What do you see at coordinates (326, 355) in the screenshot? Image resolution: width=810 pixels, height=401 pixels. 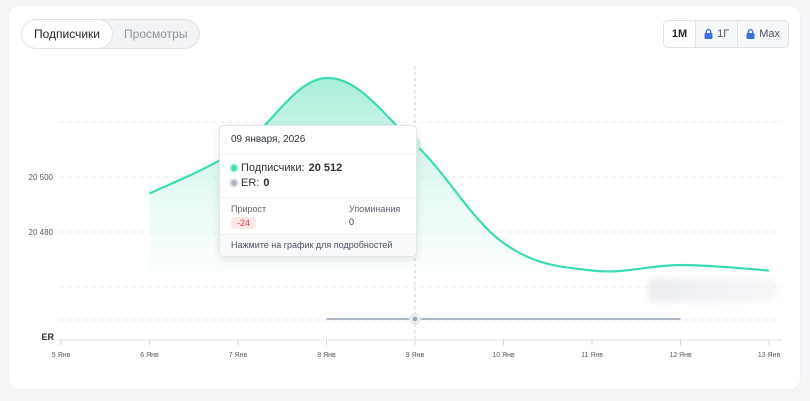 I see `x-tick-label: 8 Янв` at bounding box center [326, 355].